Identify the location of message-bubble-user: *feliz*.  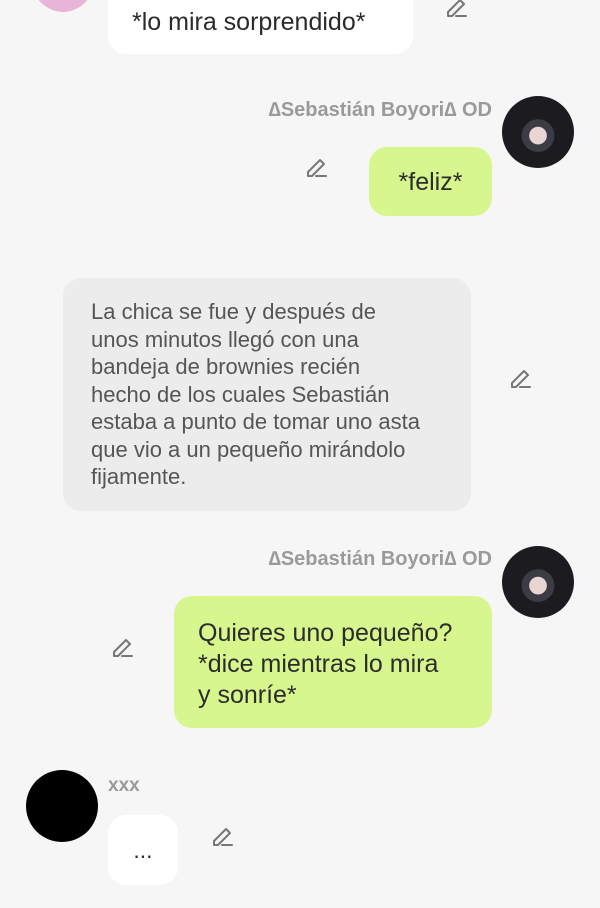
(430, 181).